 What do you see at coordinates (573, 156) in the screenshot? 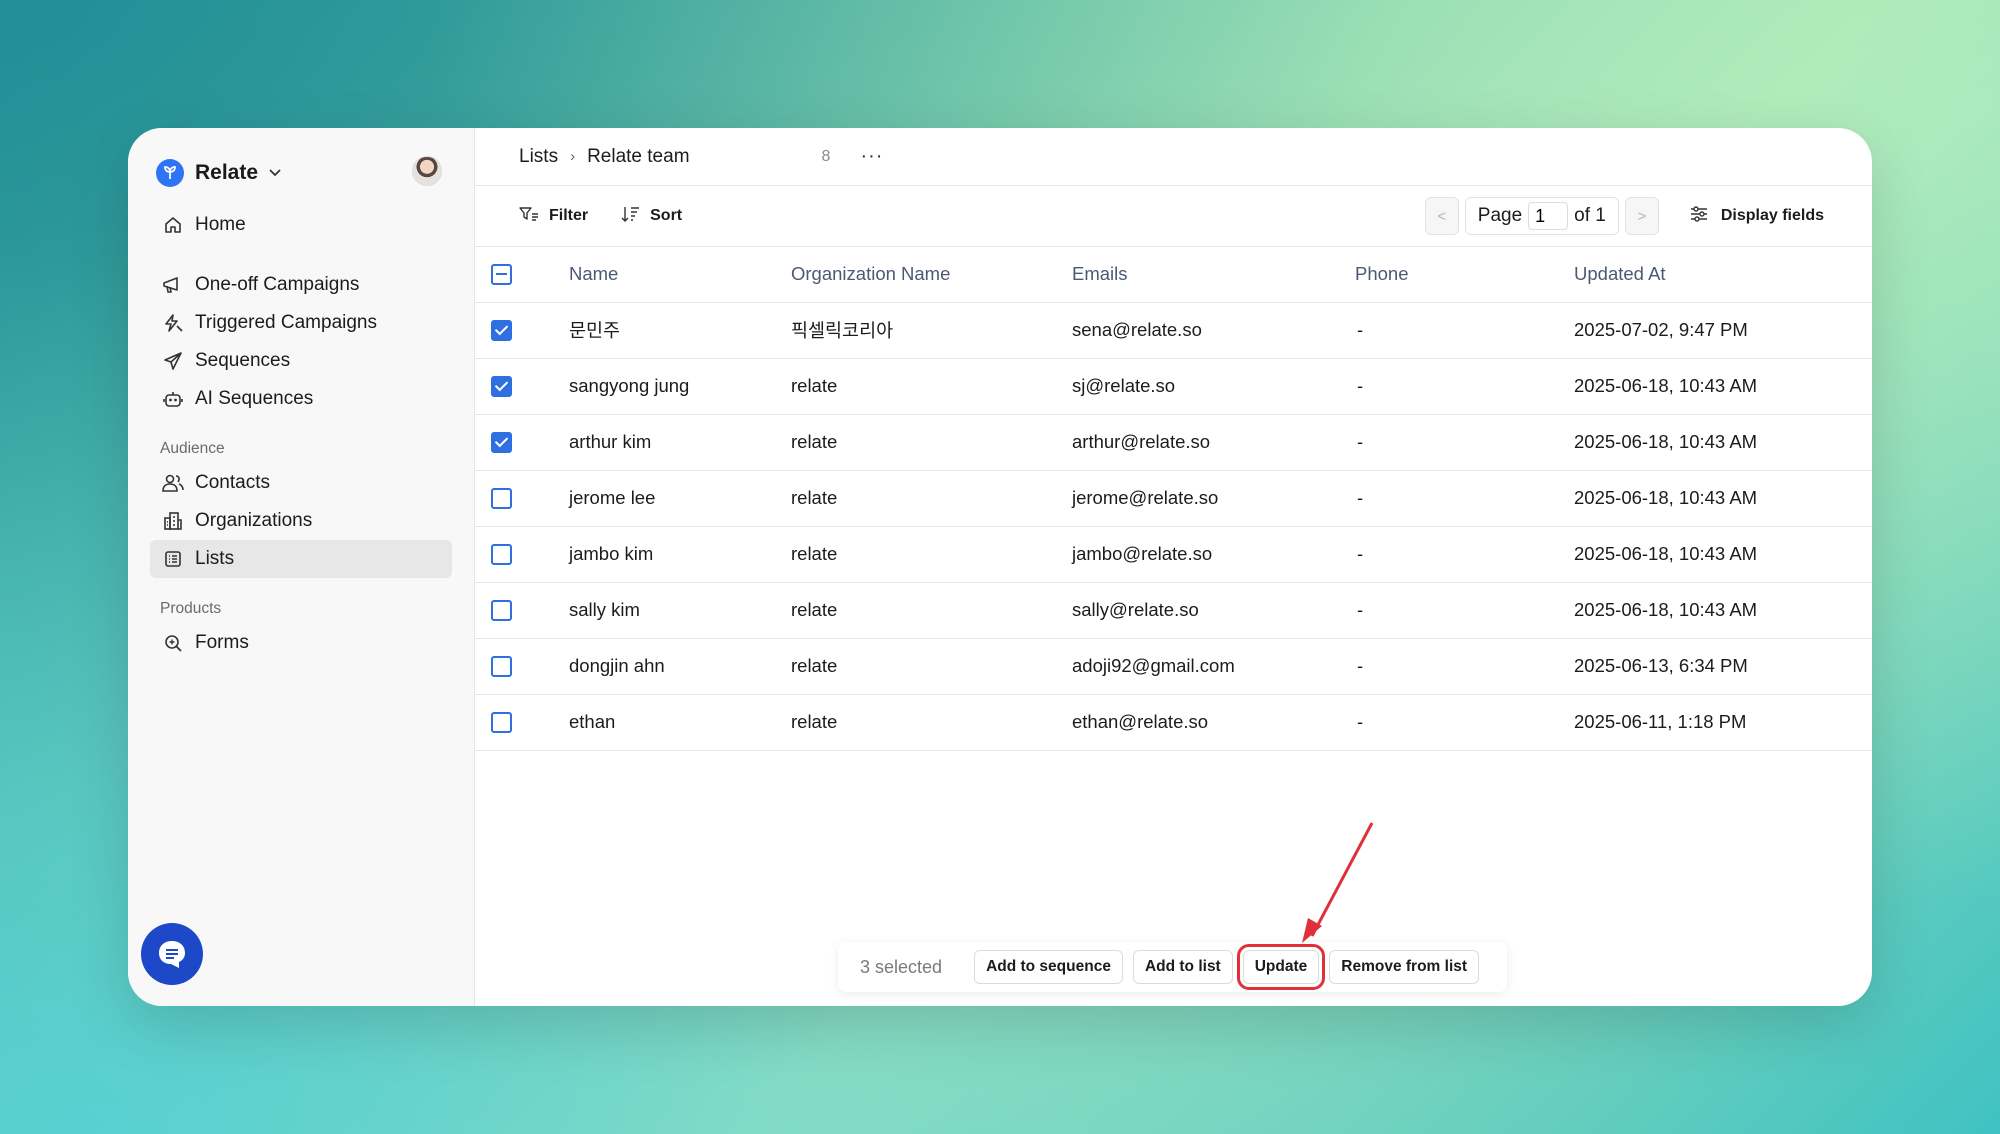
I see `chevron-right-icon: ›` at bounding box center [573, 156].